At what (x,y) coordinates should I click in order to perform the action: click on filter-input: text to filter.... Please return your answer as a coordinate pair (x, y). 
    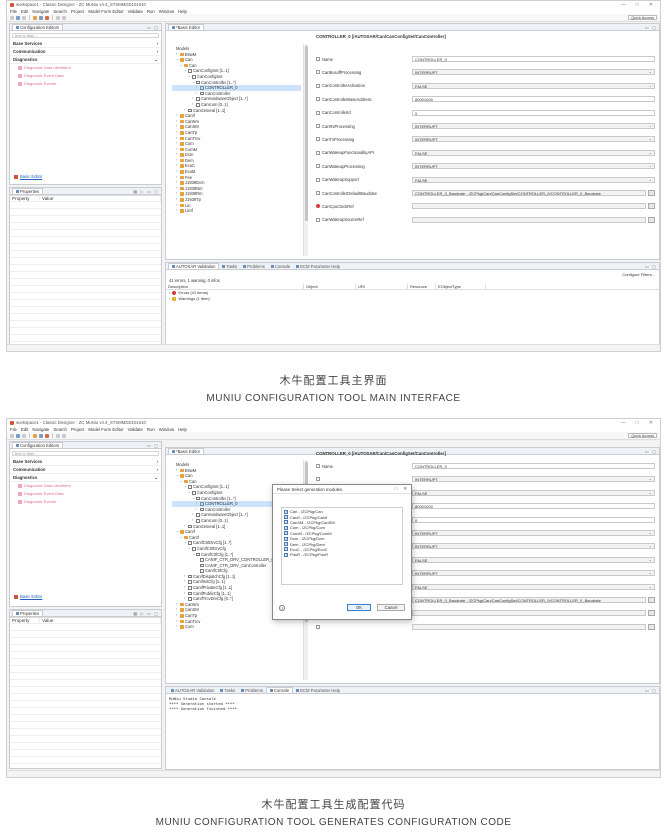
    Looking at the image, I should click on (85, 453).